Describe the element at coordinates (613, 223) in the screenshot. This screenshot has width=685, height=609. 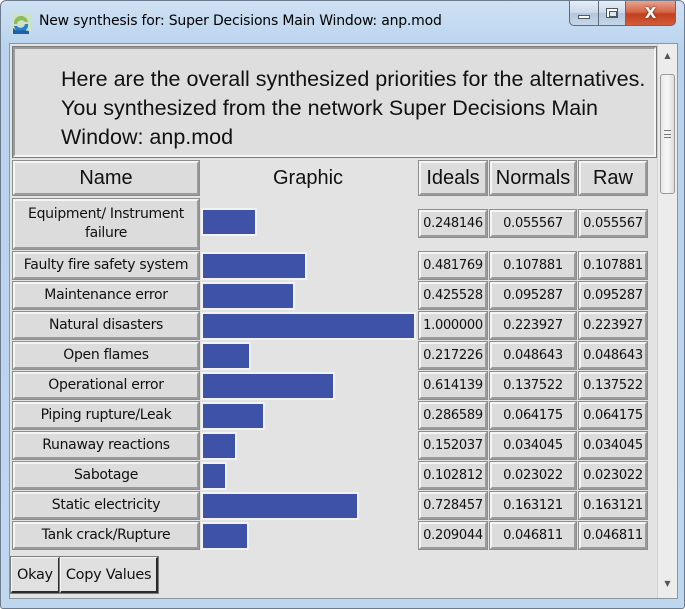
I see `row-raw-value: 0.055567` at that location.